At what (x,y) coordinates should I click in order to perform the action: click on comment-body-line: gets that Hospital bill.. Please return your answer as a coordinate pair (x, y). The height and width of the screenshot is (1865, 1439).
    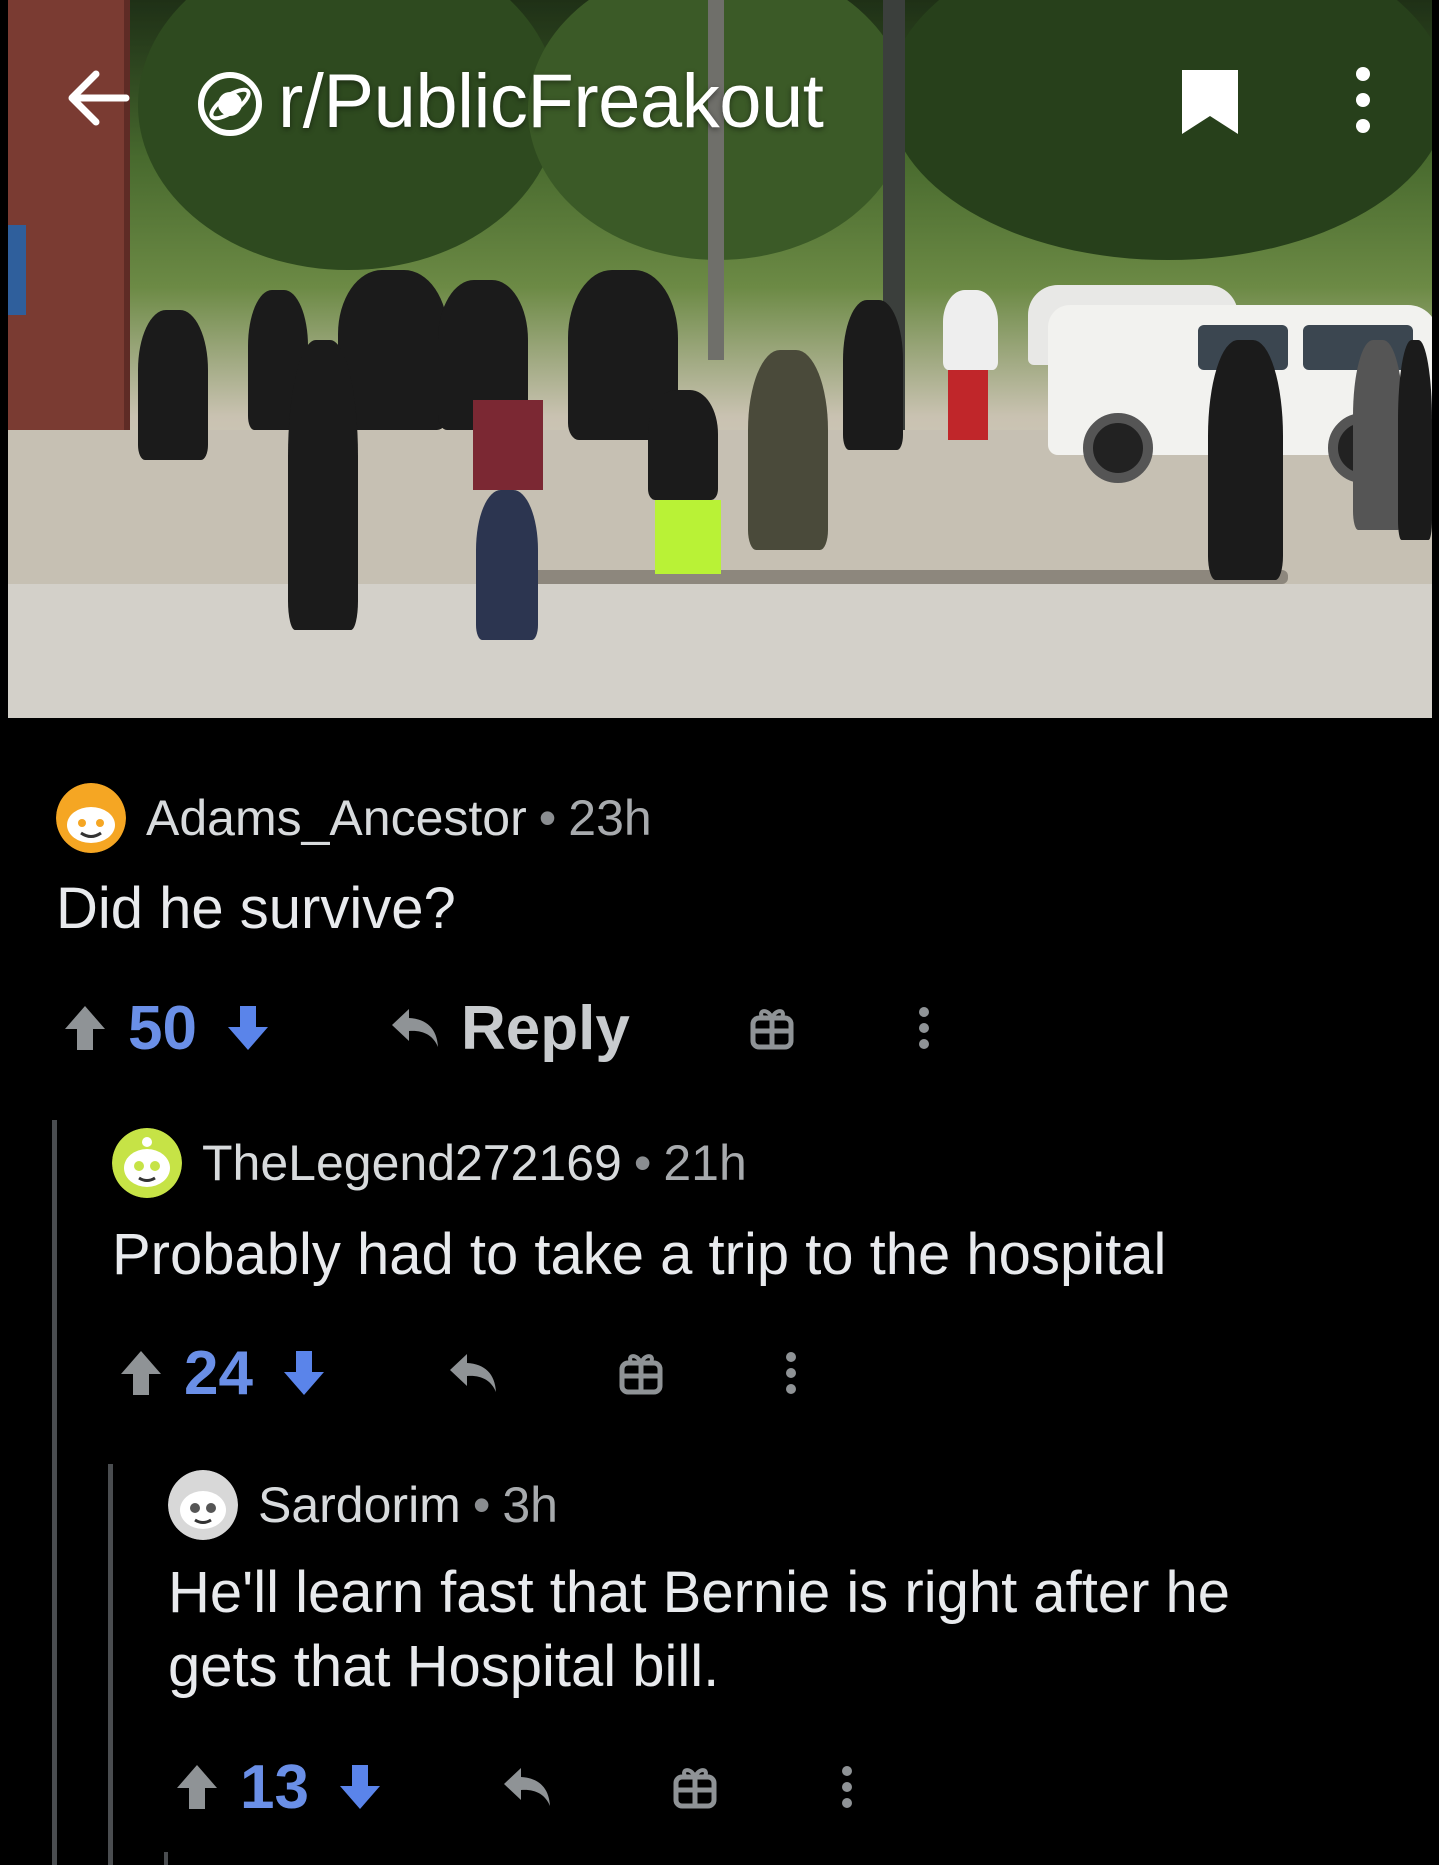
    Looking at the image, I should click on (444, 1666).